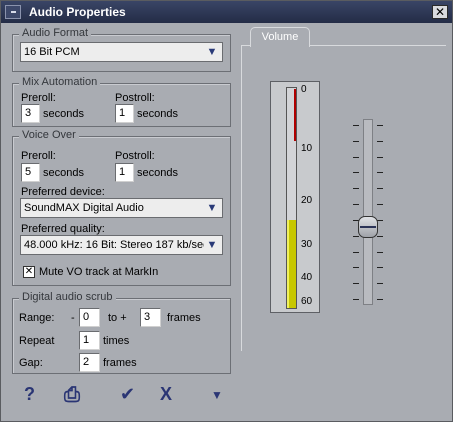  What do you see at coordinates (307, 301) in the screenshot?
I see `meter-scale-60: 60` at bounding box center [307, 301].